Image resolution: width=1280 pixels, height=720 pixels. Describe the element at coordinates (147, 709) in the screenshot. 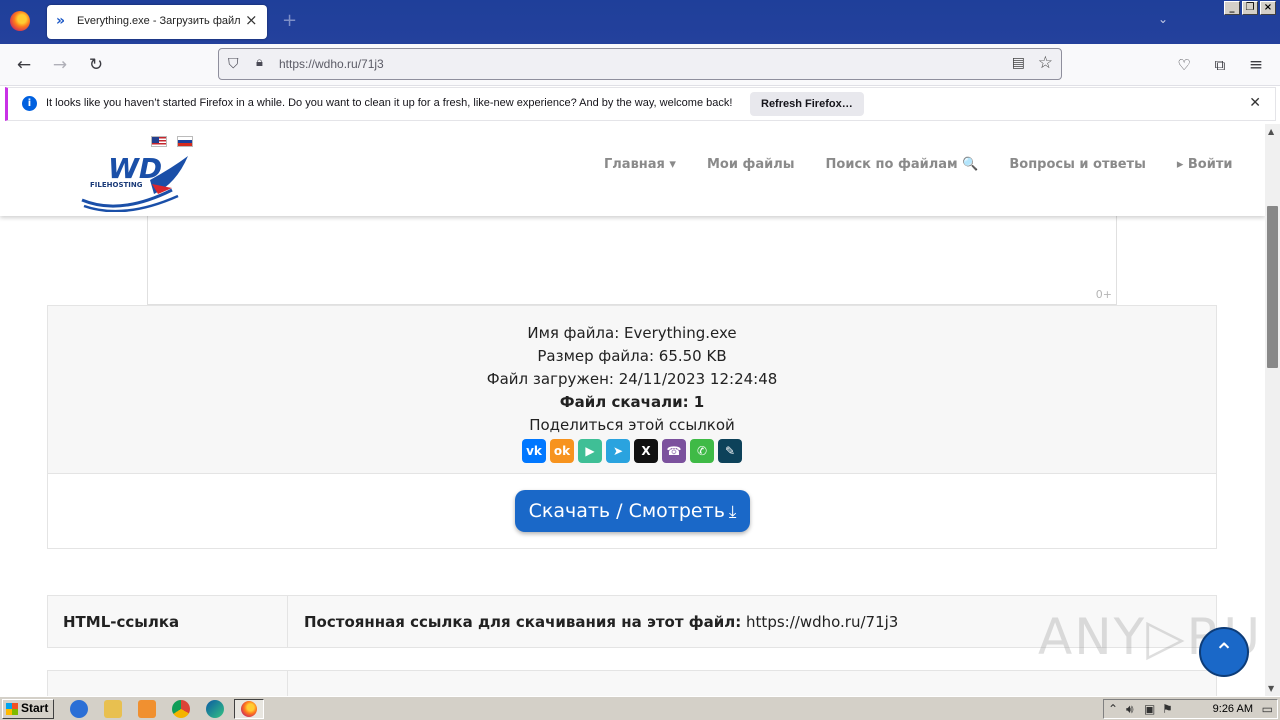

I see `media-player-icon` at that location.